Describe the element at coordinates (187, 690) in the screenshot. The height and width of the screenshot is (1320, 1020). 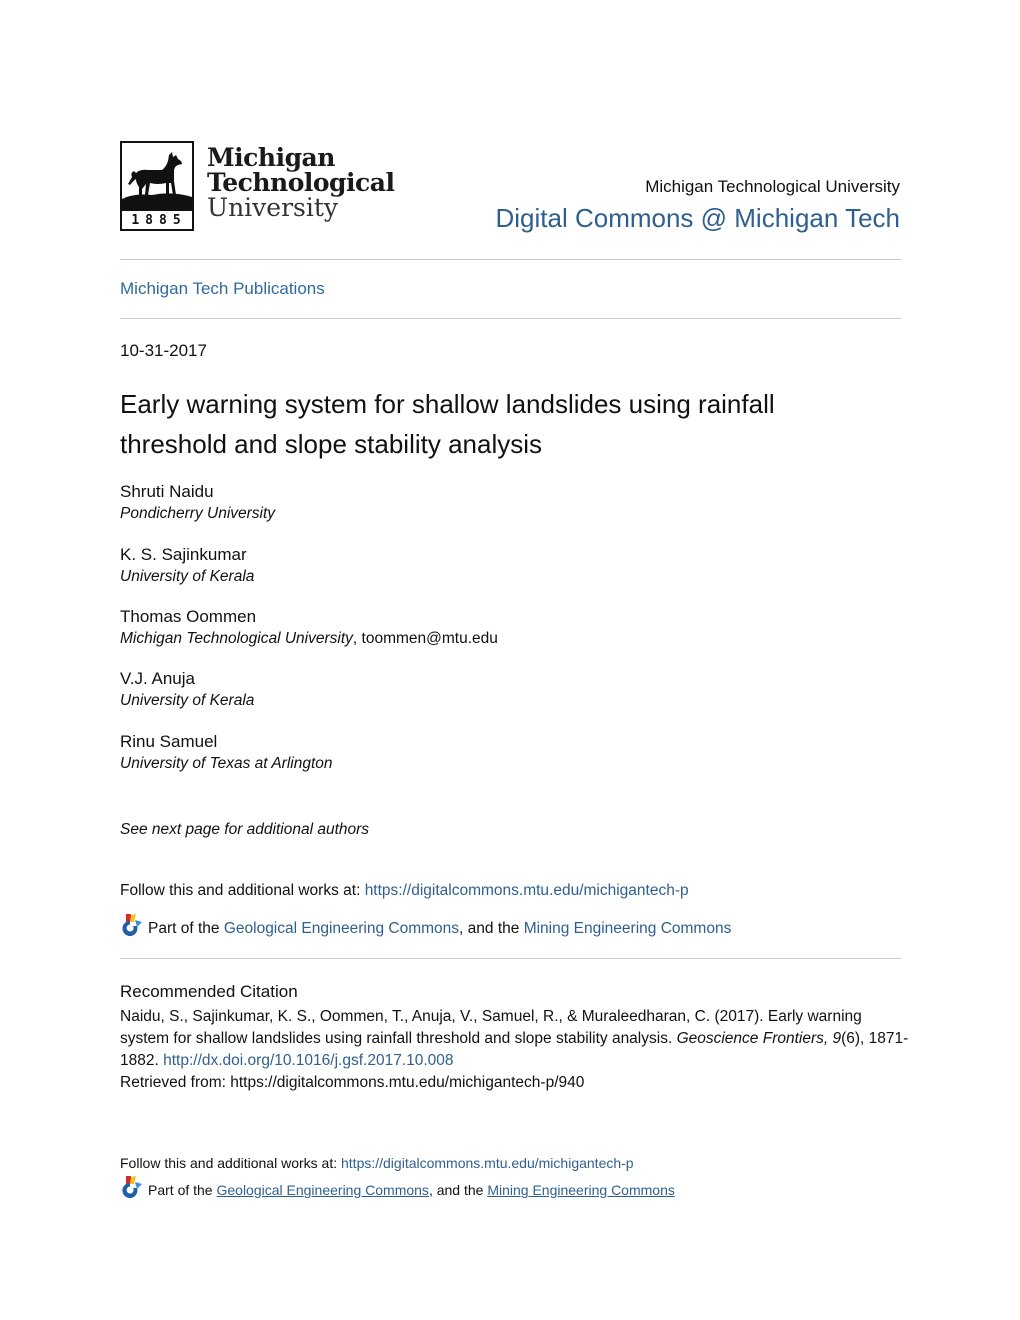
I see `author-entry: V.J. Anuja University of Kerala` at that location.